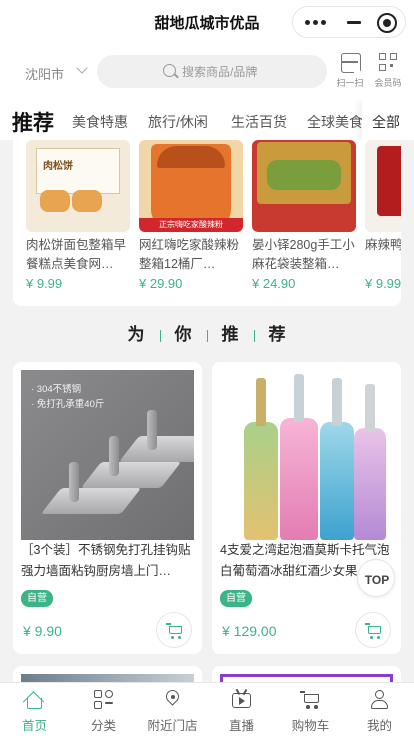 This screenshot has width=414, height=736. What do you see at coordinates (277, 334) in the screenshot?
I see `section-title-char: 荐` at bounding box center [277, 334].